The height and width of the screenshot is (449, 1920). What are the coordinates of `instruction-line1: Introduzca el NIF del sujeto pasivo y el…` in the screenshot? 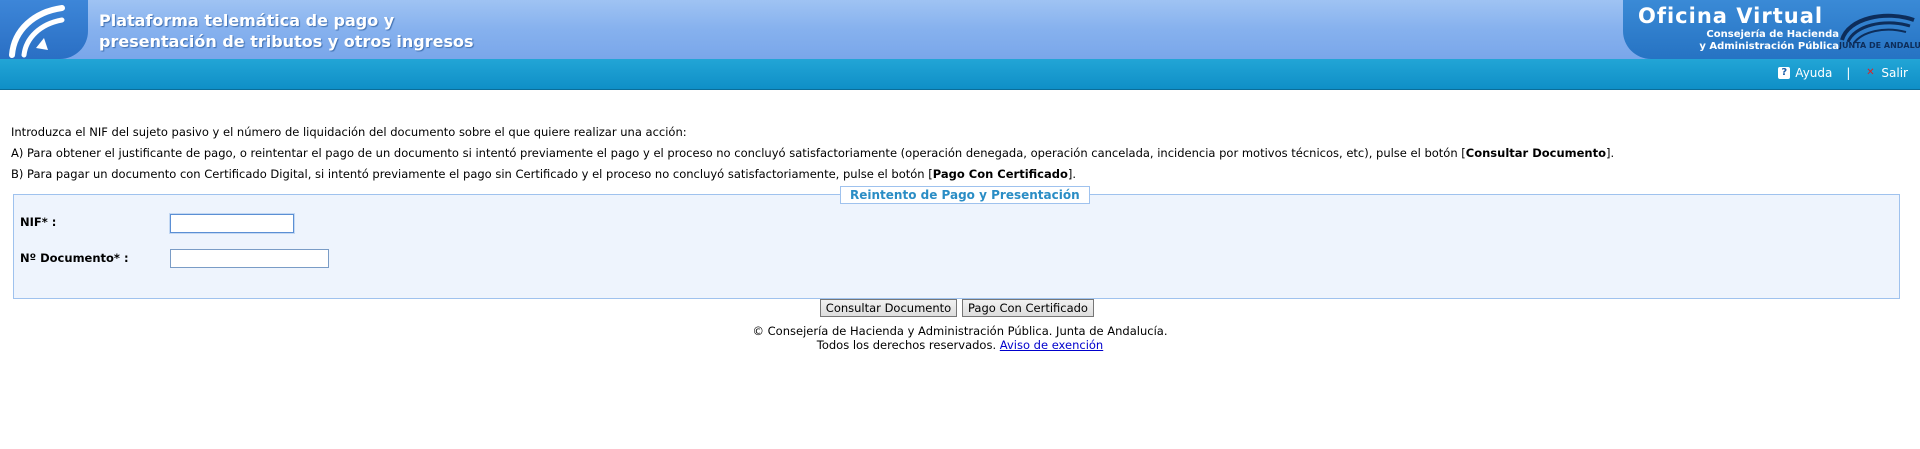 It's located at (349, 132).